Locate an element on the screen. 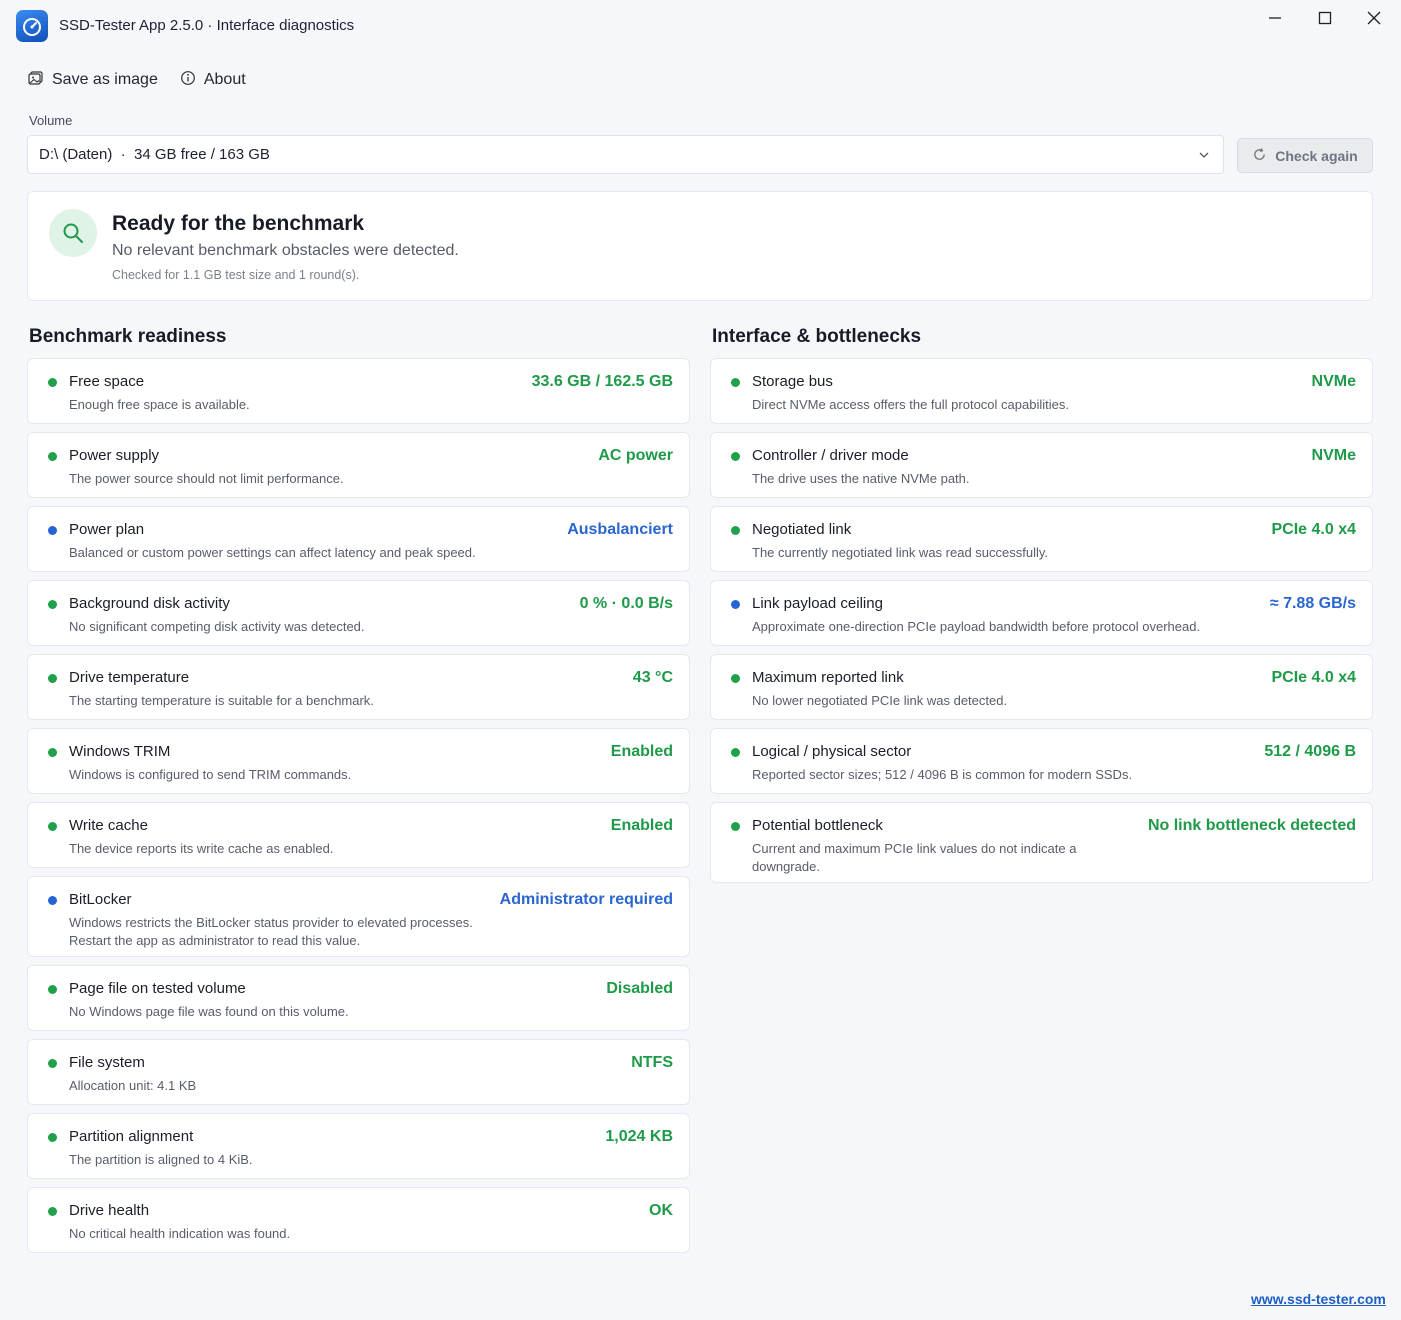 Image resolution: width=1401 pixels, height=1320 pixels. check-title: Power supply is located at coordinates (114, 455).